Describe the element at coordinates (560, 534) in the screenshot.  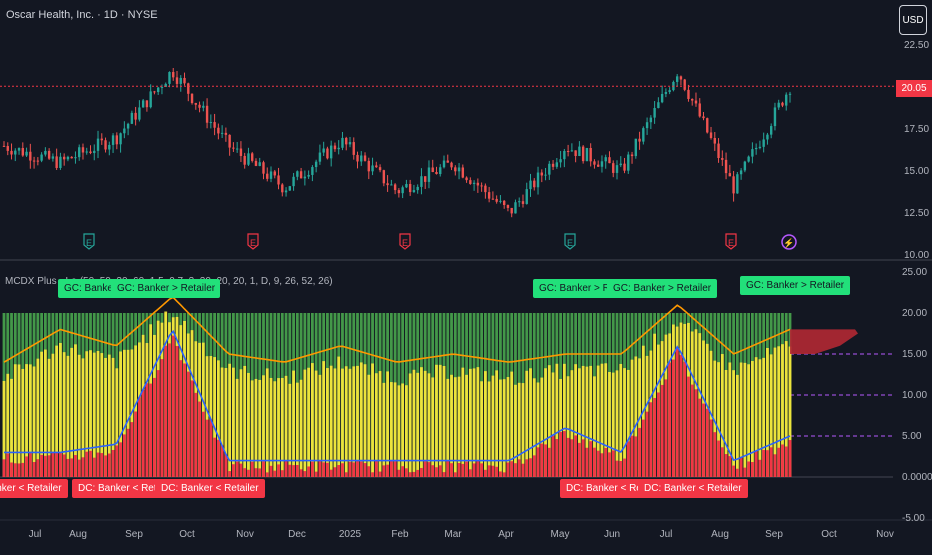
I see `time-axis-label: May` at that location.